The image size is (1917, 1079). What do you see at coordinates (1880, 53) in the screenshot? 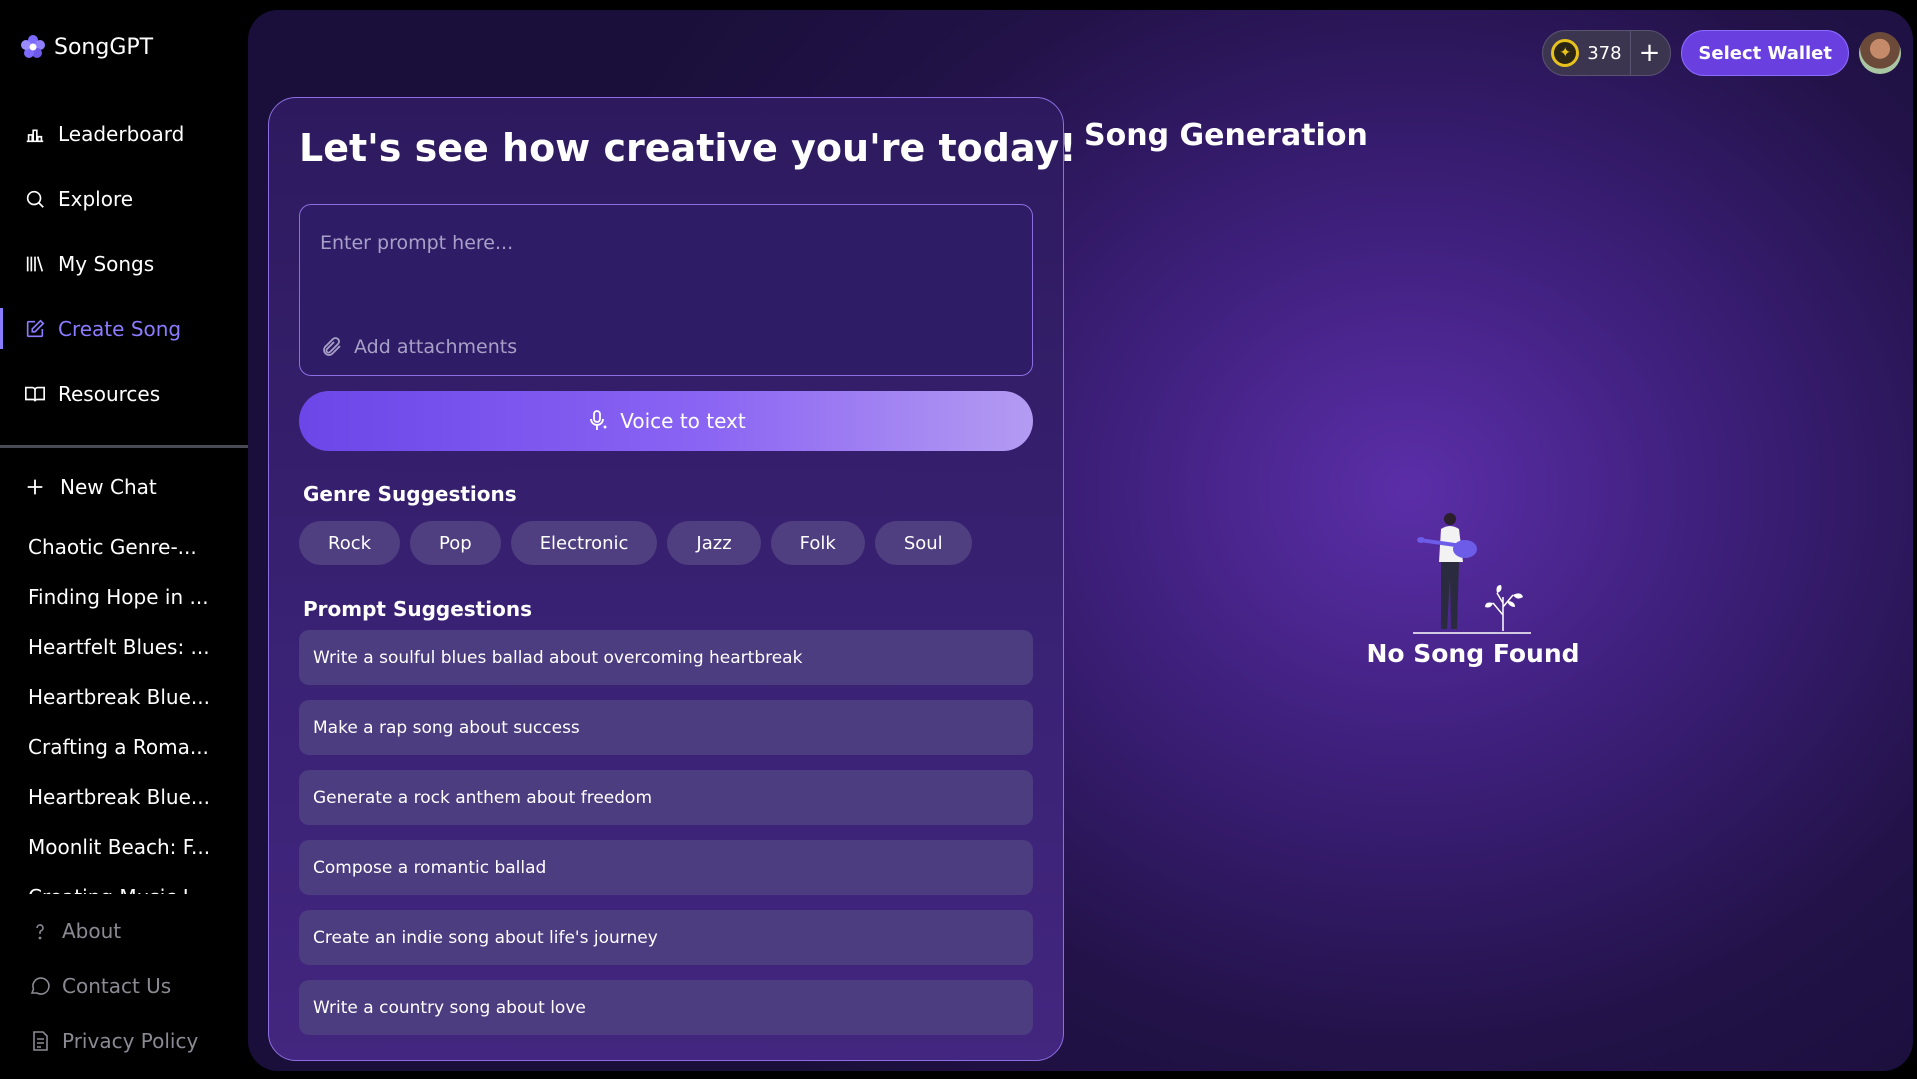
I see `user-avatar` at bounding box center [1880, 53].